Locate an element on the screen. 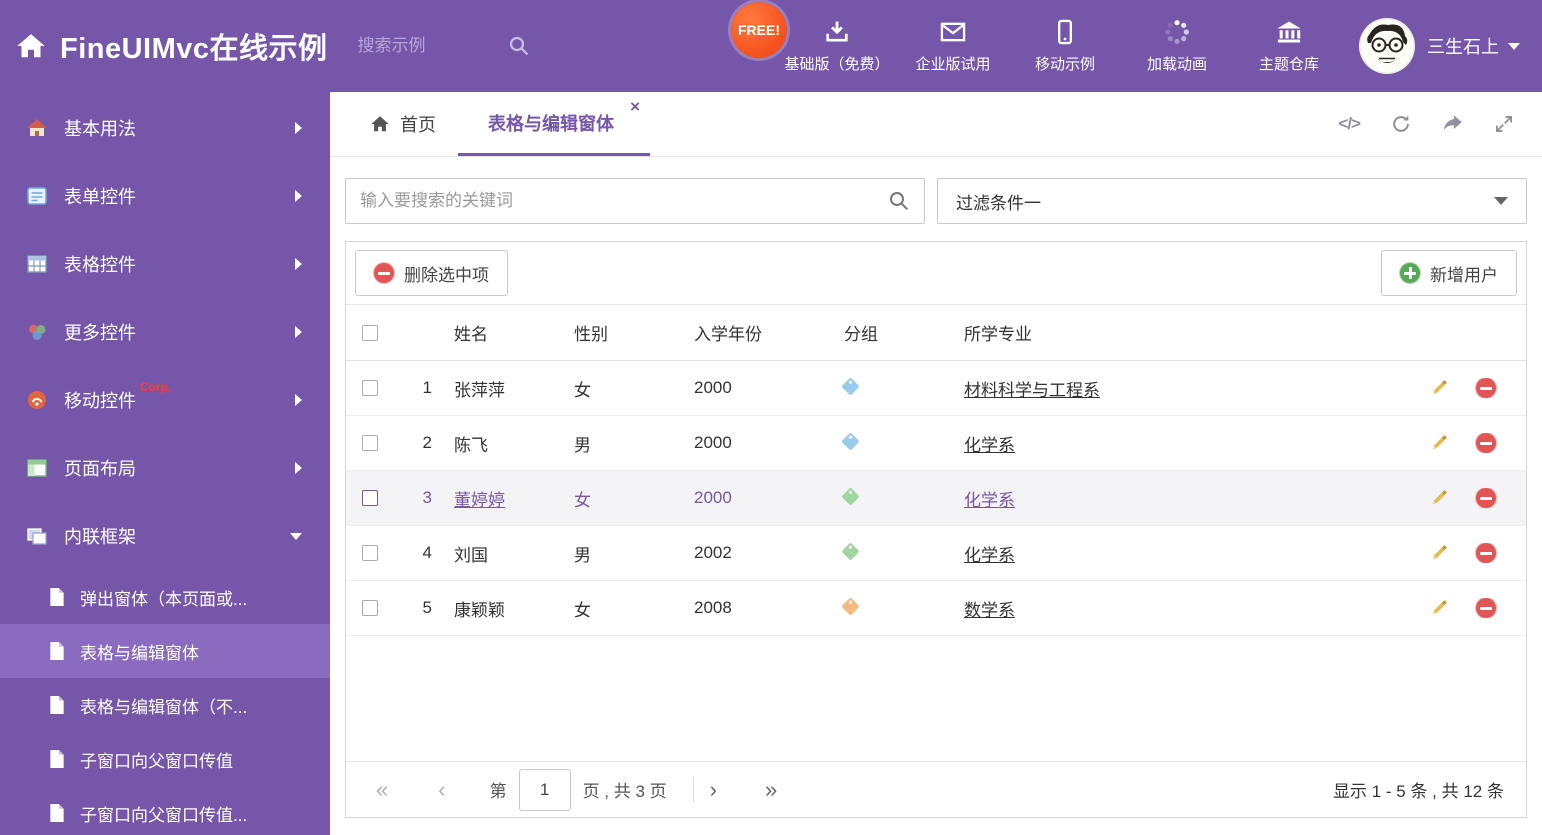  table-row-selected: 3 董婷婷 女 2000 化学系 is located at coordinates (936, 498).